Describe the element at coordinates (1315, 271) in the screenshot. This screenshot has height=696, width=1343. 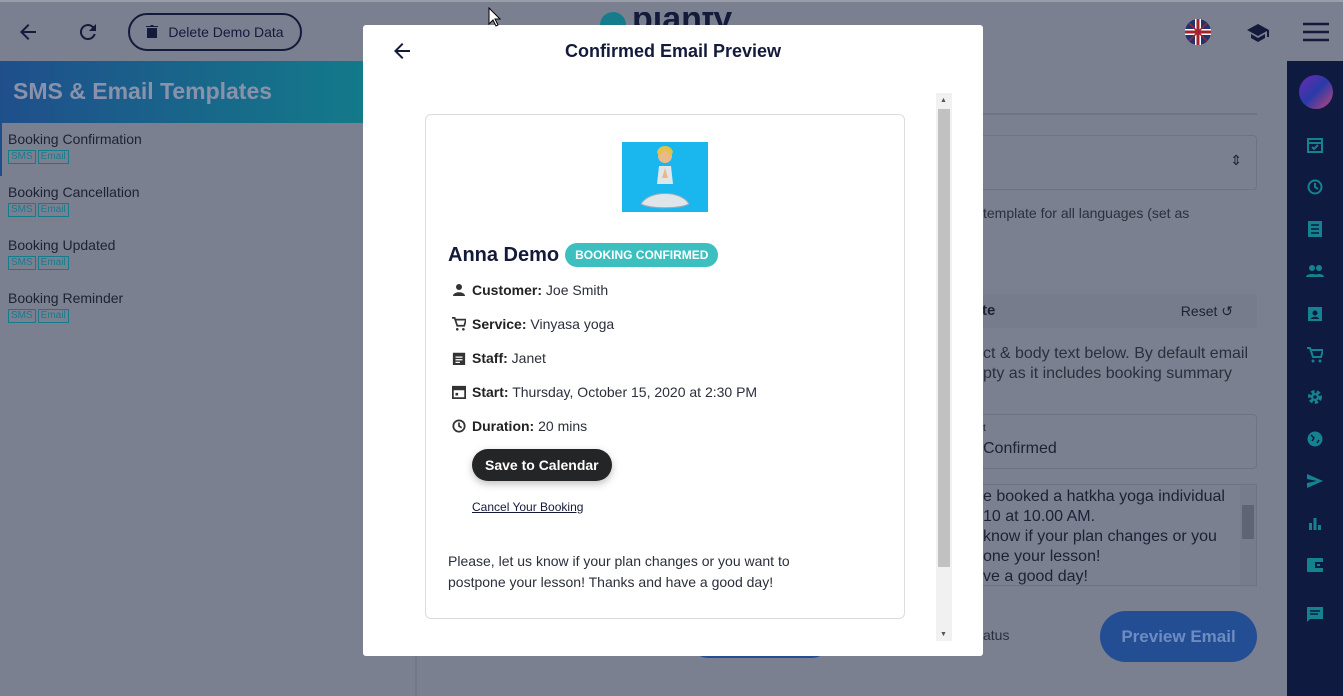
I see `people-icon` at that location.